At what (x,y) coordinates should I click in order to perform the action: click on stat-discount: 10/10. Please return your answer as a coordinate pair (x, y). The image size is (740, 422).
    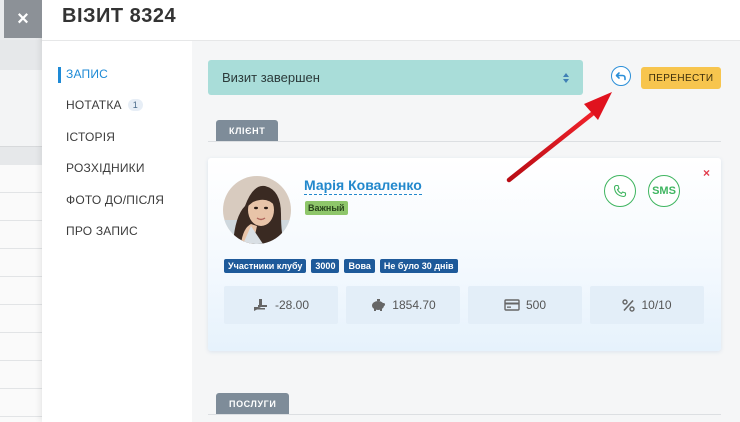
    Looking at the image, I should click on (647, 305).